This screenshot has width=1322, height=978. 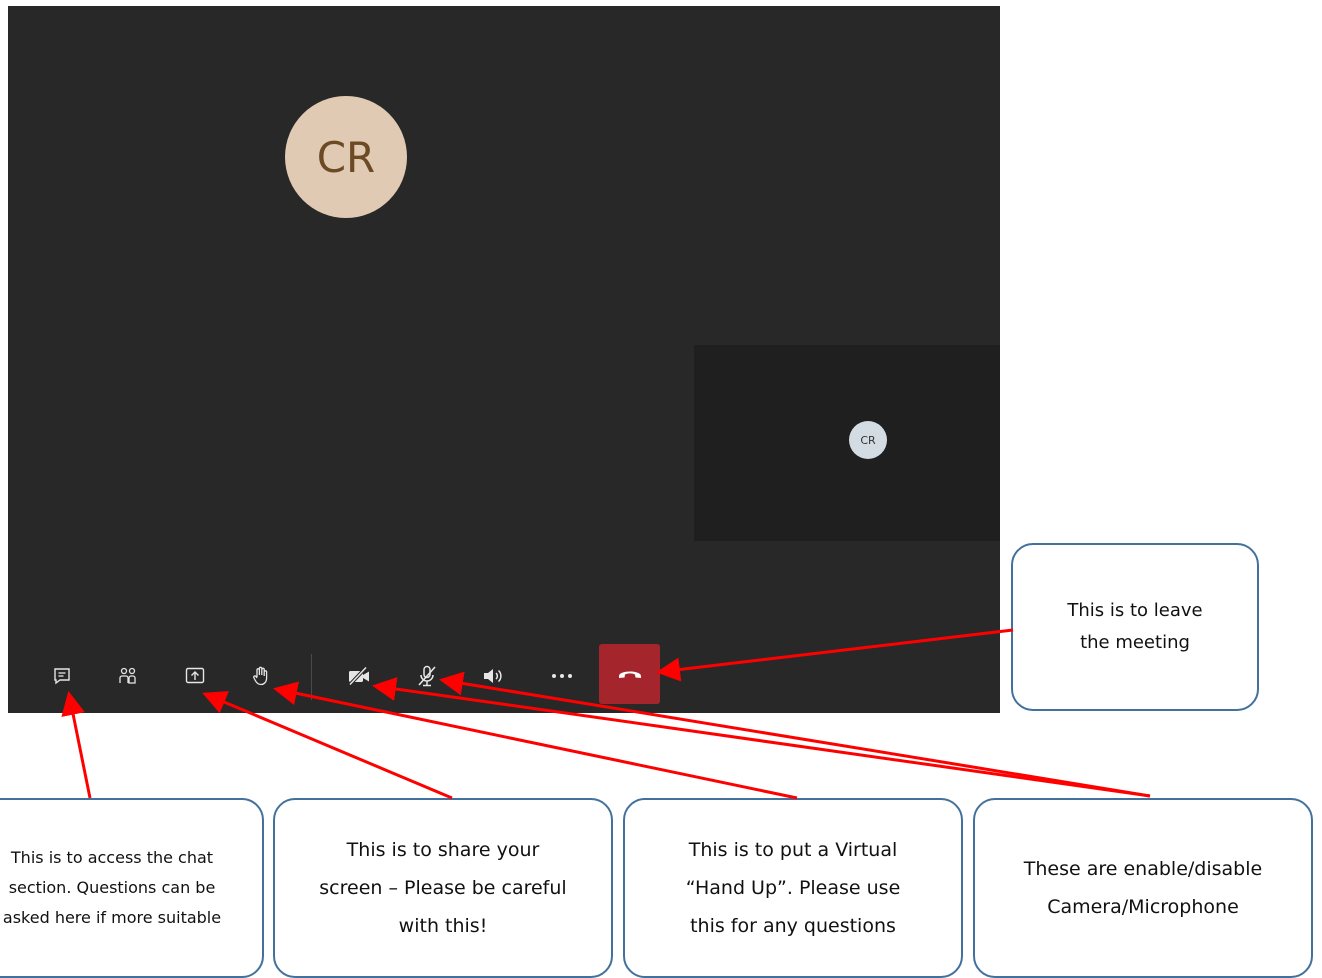 I want to click on arrow-hand, so click(x=535, y=740).